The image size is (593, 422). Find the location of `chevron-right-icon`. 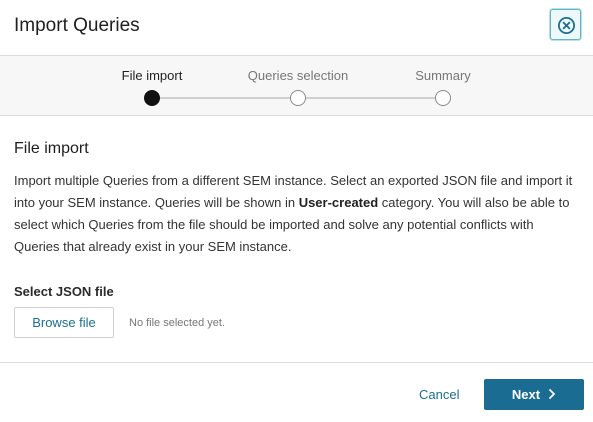

chevron-right-icon is located at coordinates (552, 394).